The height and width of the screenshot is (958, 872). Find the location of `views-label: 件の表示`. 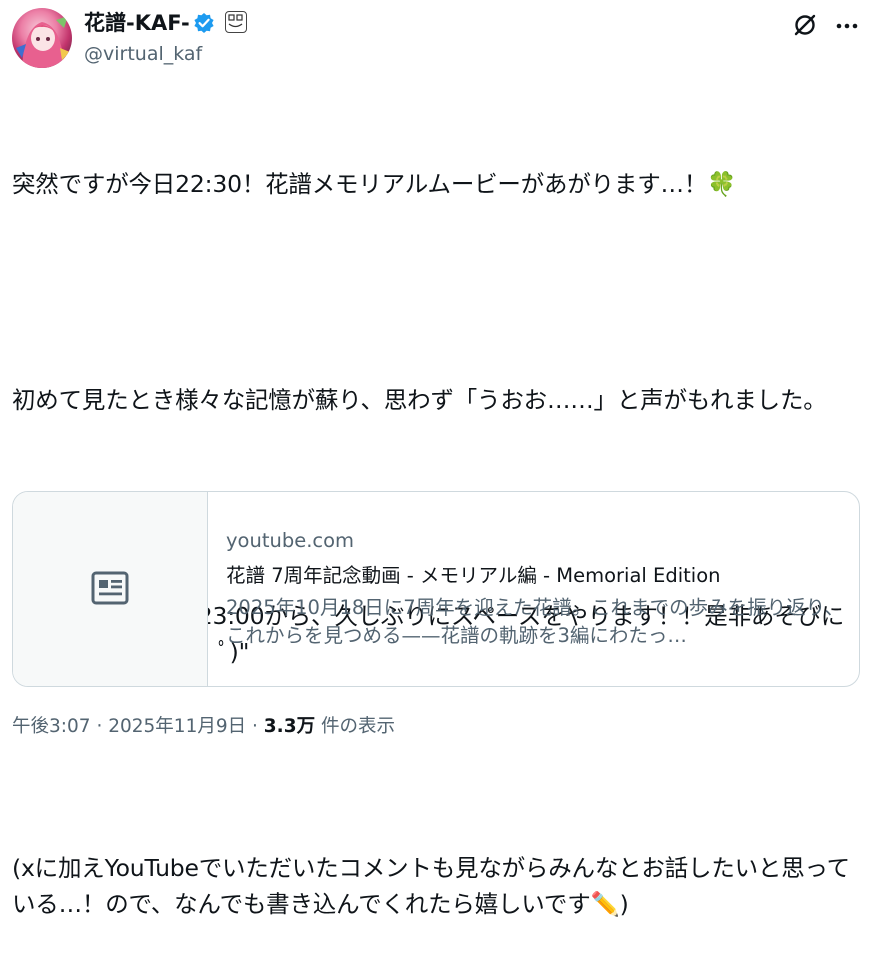

views-label: 件の表示 is located at coordinates (357, 726).